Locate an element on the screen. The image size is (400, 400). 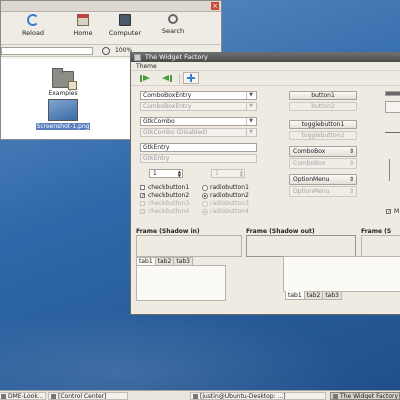
combo-text: GtkCombo (Disabled) is located at coordinates (175, 132).